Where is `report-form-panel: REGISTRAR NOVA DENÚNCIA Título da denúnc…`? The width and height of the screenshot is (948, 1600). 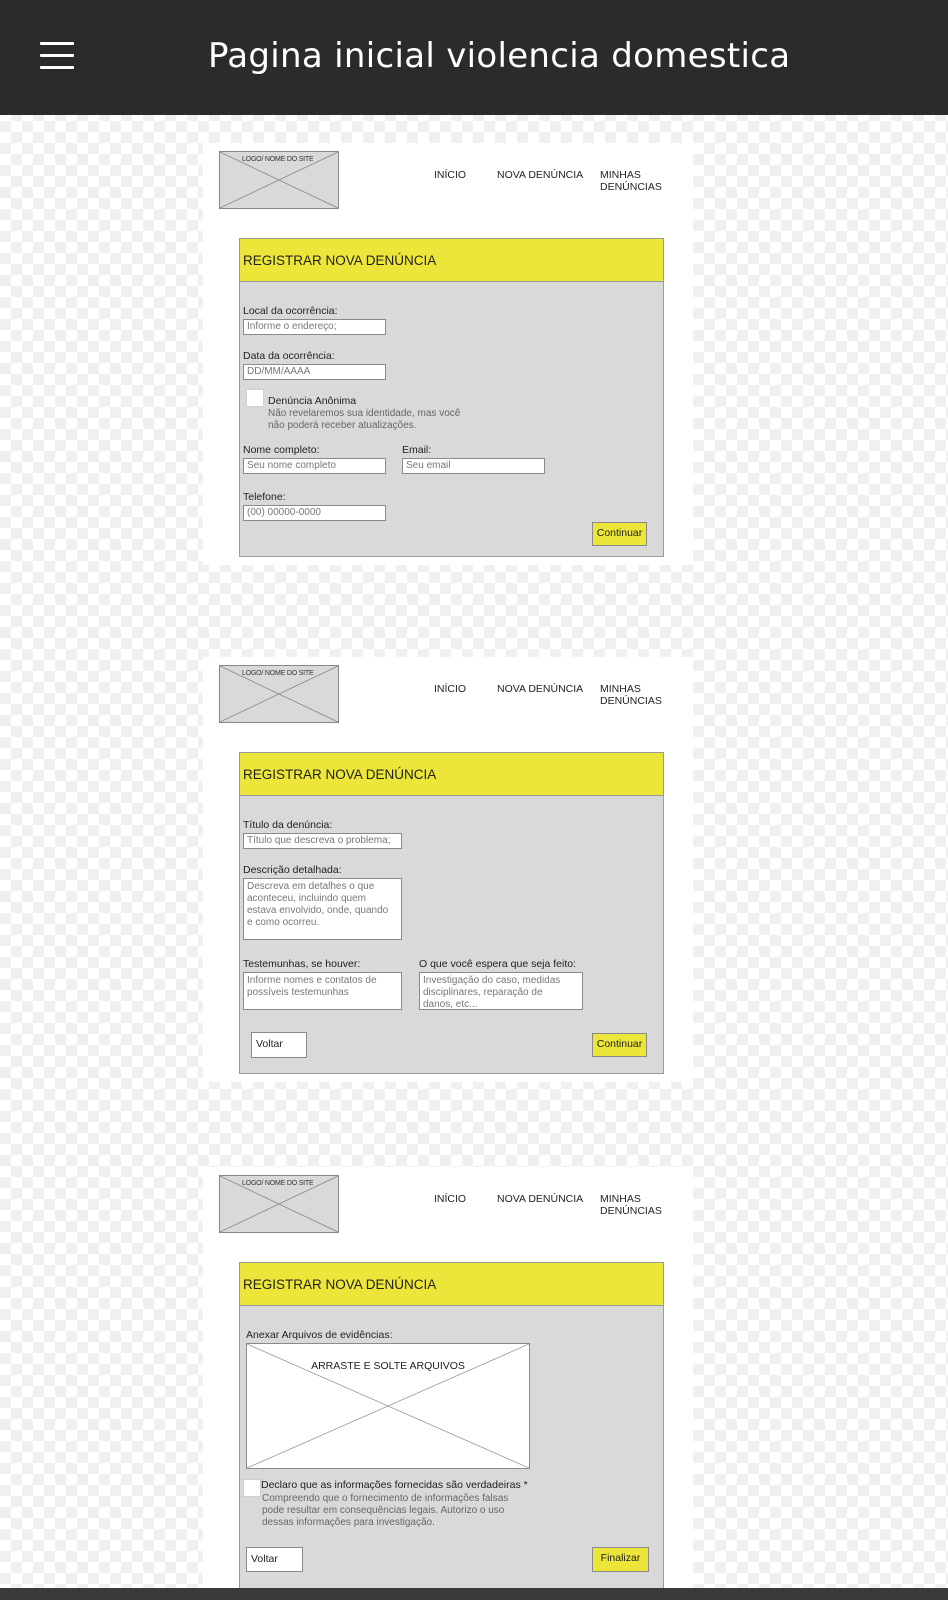
report-form-panel: REGISTRAR NOVA DENÚNCIA Título da denúnc… is located at coordinates (451, 913).